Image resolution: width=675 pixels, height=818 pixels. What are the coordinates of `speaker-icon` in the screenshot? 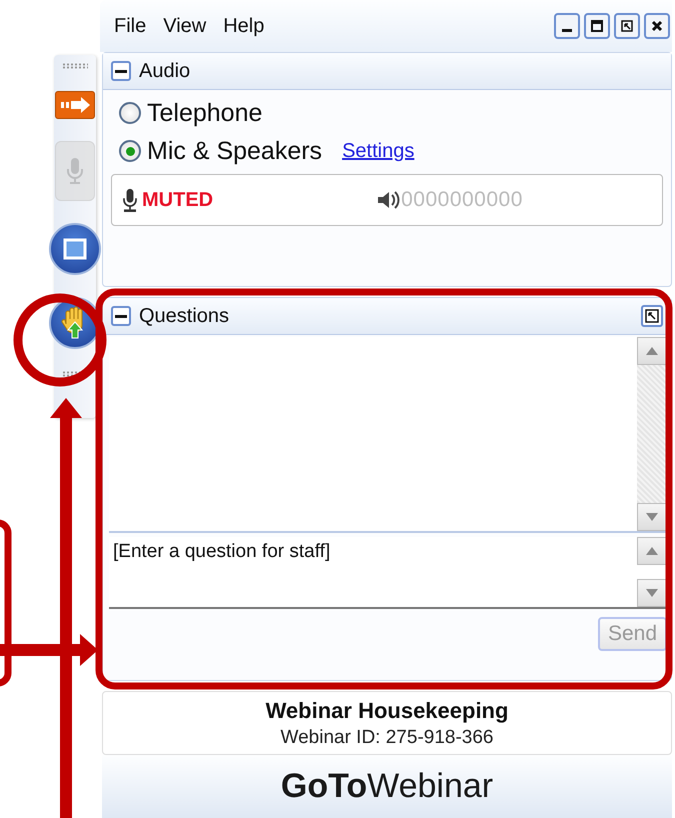 It's located at (389, 200).